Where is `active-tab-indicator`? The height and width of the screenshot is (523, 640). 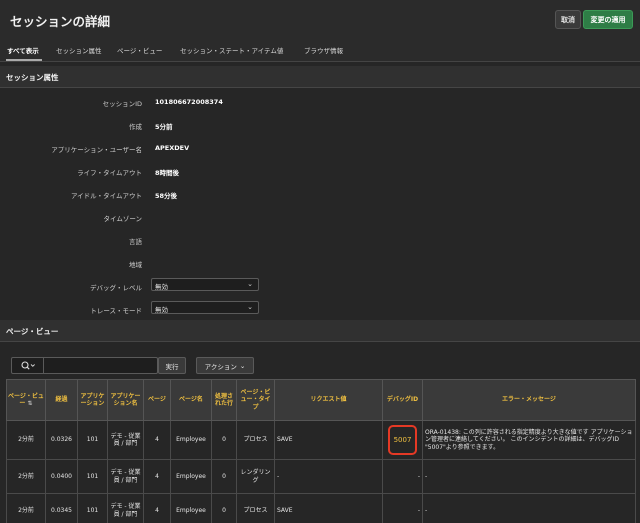
active-tab-indicator is located at coordinates (24, 60).